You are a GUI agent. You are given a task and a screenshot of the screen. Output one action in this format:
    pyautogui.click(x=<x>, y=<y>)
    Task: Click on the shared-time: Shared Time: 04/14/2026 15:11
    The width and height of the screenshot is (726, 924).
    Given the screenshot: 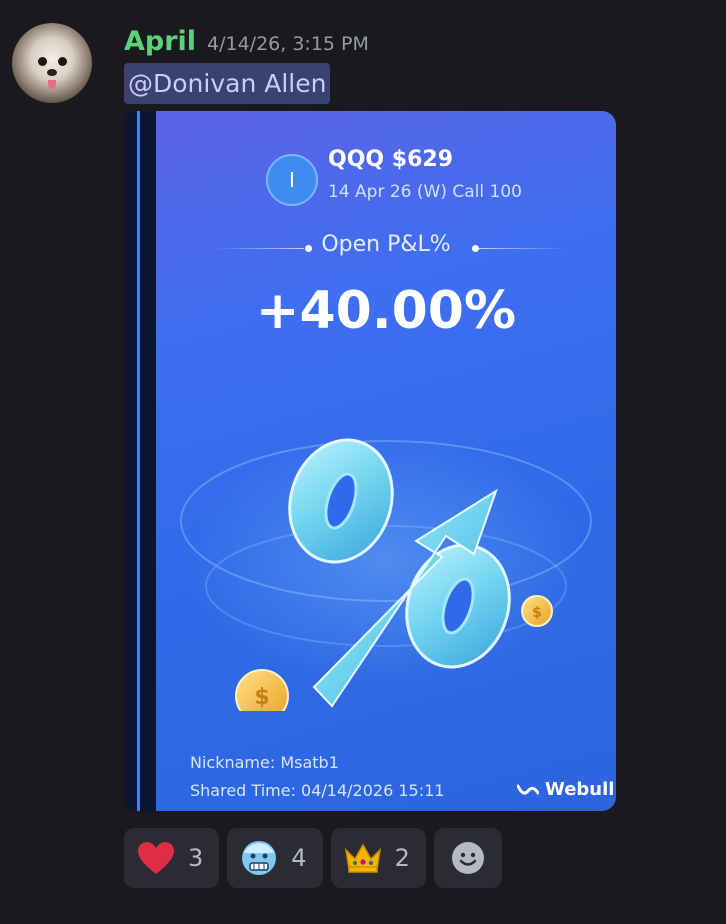 What is the action you would take?
    pyautogui.click(x=317, y=790)
    